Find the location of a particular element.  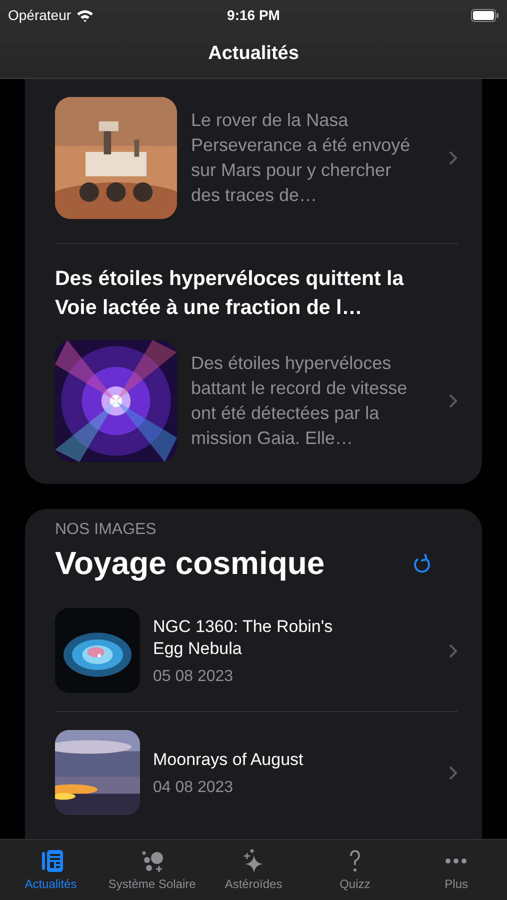

tab: Système Solaire is located at coordinates (152, 870).